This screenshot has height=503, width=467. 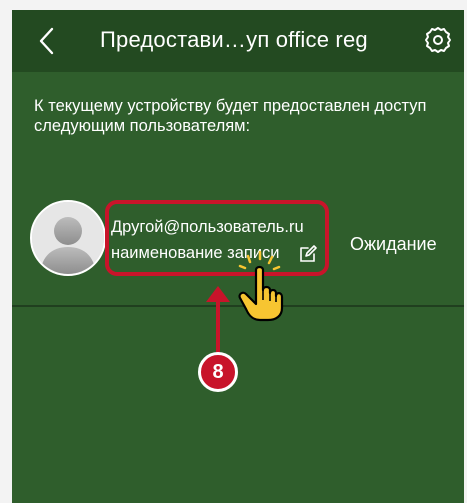 I want to click on app-bar: Предостави…уп office reg, so click(x=238, y=41).